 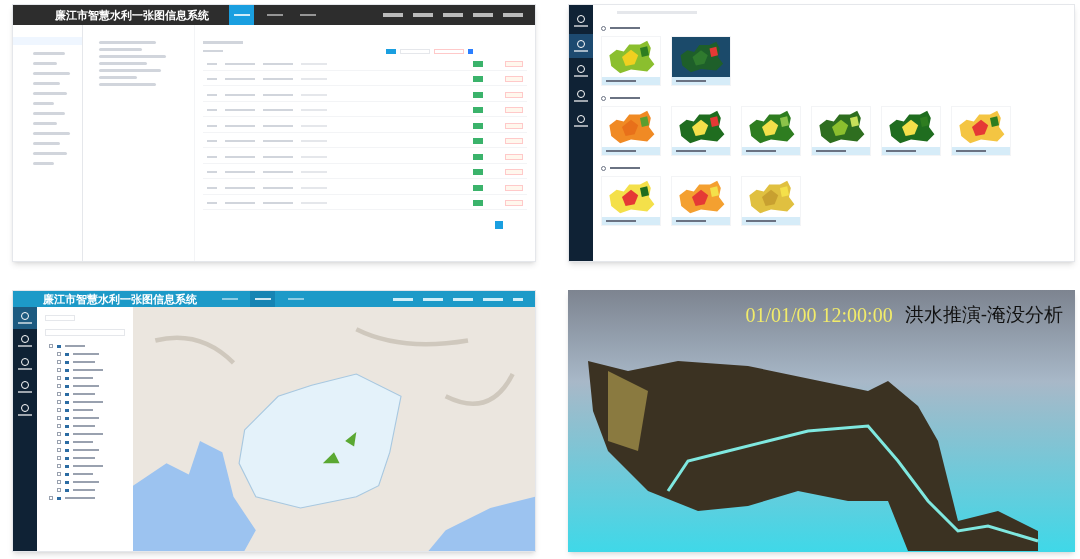 I want to click on caption: 洪水推演-淹没分析, so click(x=983, y=314).